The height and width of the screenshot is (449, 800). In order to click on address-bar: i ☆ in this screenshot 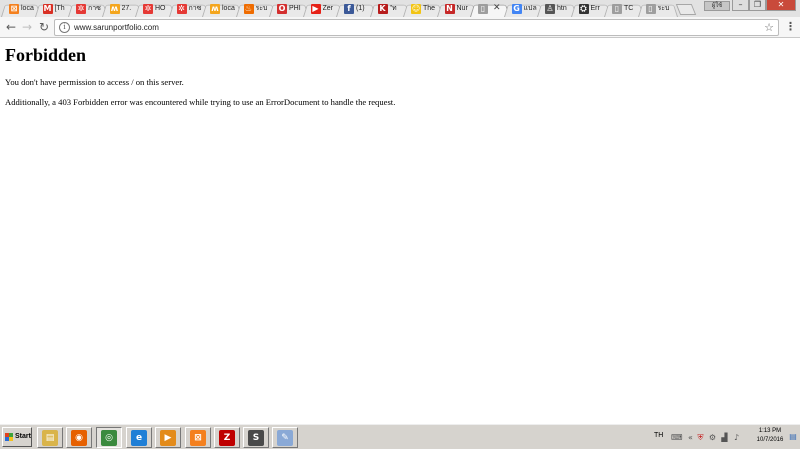, I will do `click(416, 27)`.